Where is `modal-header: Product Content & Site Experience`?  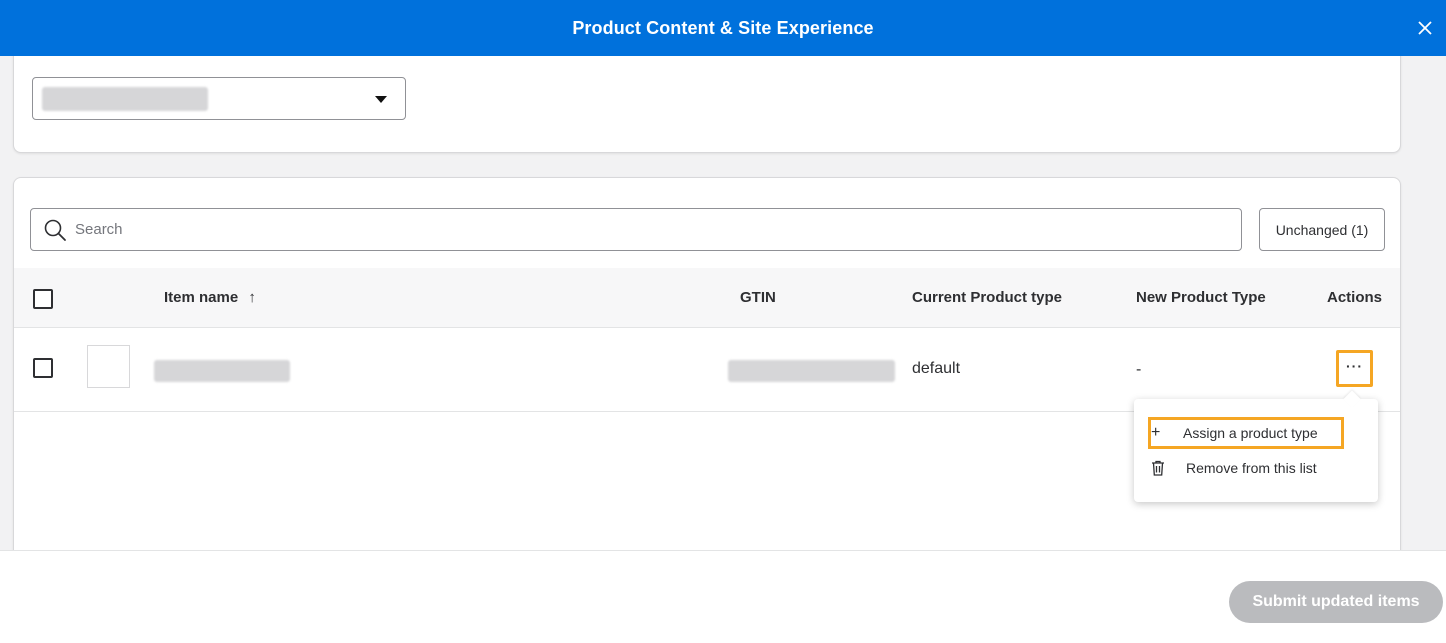
modal-header: Product Content & Site Experience is located at coordinates (723, 28).